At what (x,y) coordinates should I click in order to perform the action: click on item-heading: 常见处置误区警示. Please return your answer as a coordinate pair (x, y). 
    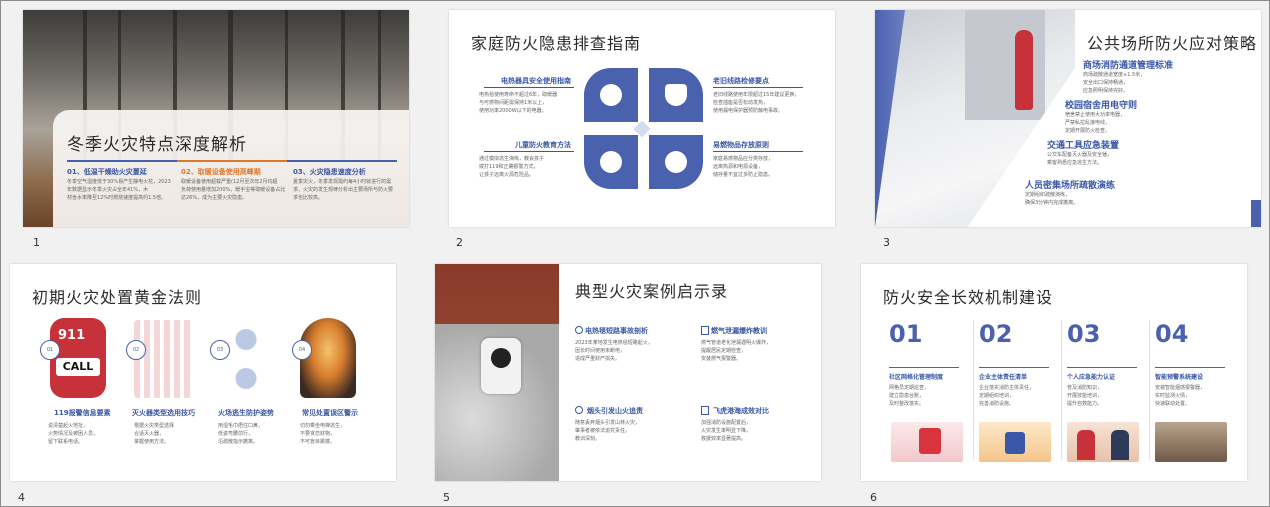
    Looking at the image, I should click on (330, 413).